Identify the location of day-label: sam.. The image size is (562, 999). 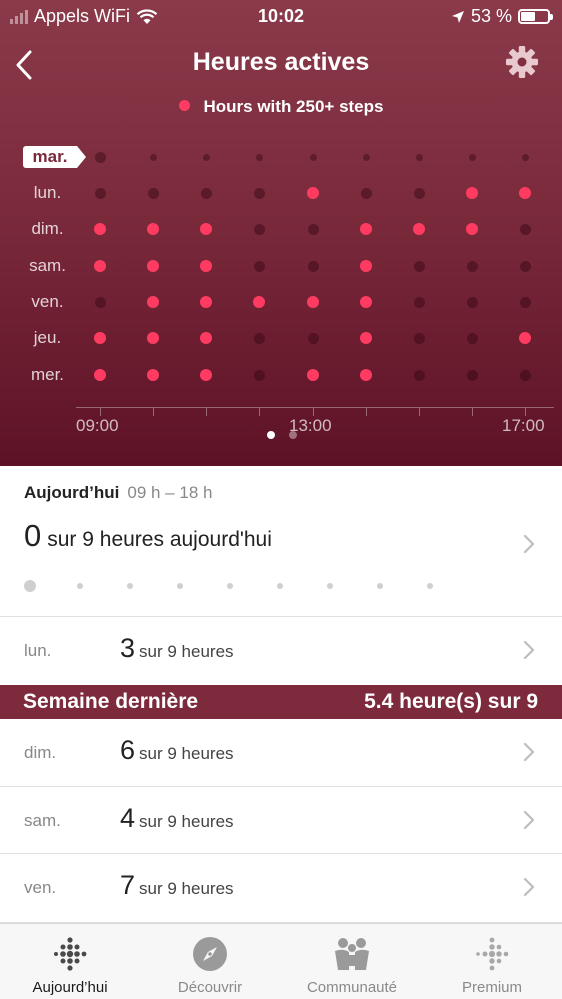
(47, 265).